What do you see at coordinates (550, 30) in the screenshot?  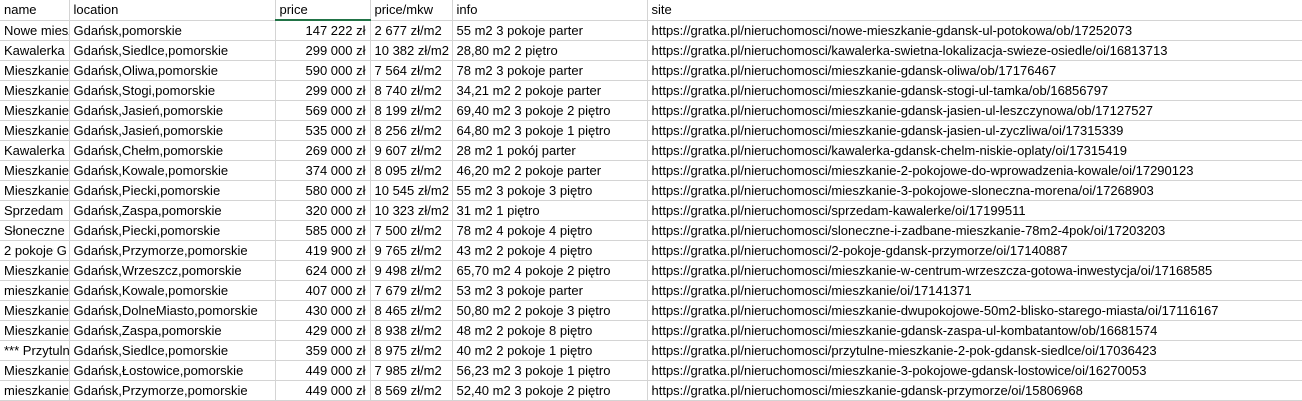 I see `cell-info: 55 m2 3 pokoje parter` at bounding box center [550, 30].